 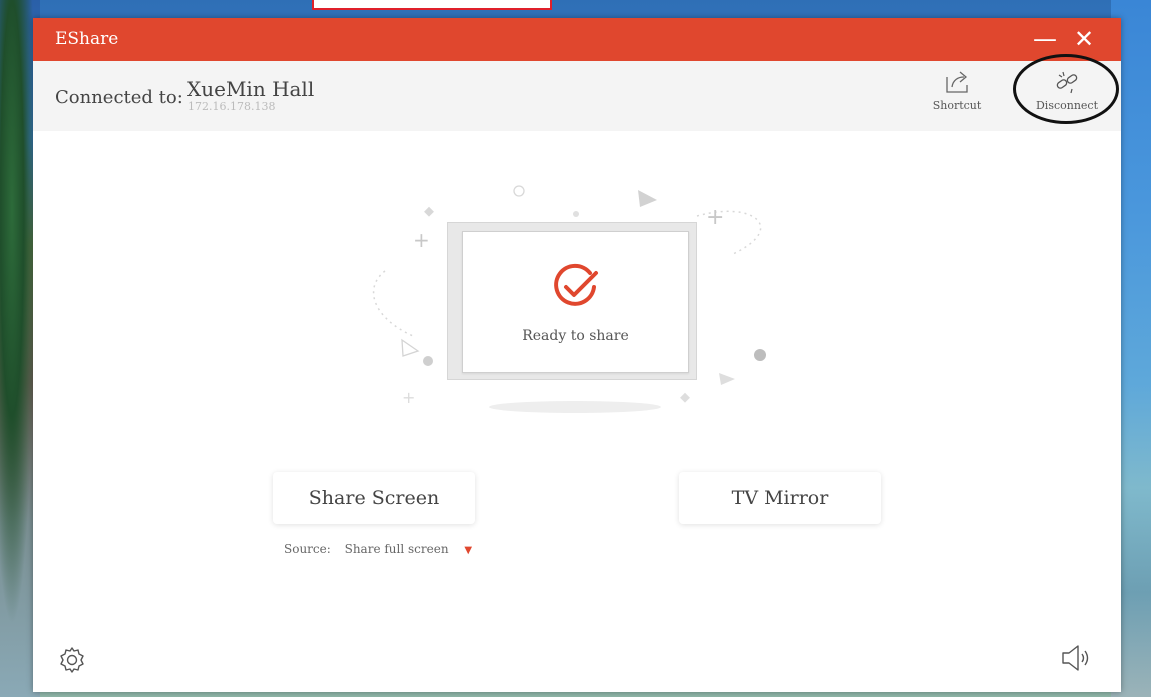 What do you see at coordinates (1076, 658) in the screenshot?
I see `speaker-icon` at bounding box center [1076, 658].